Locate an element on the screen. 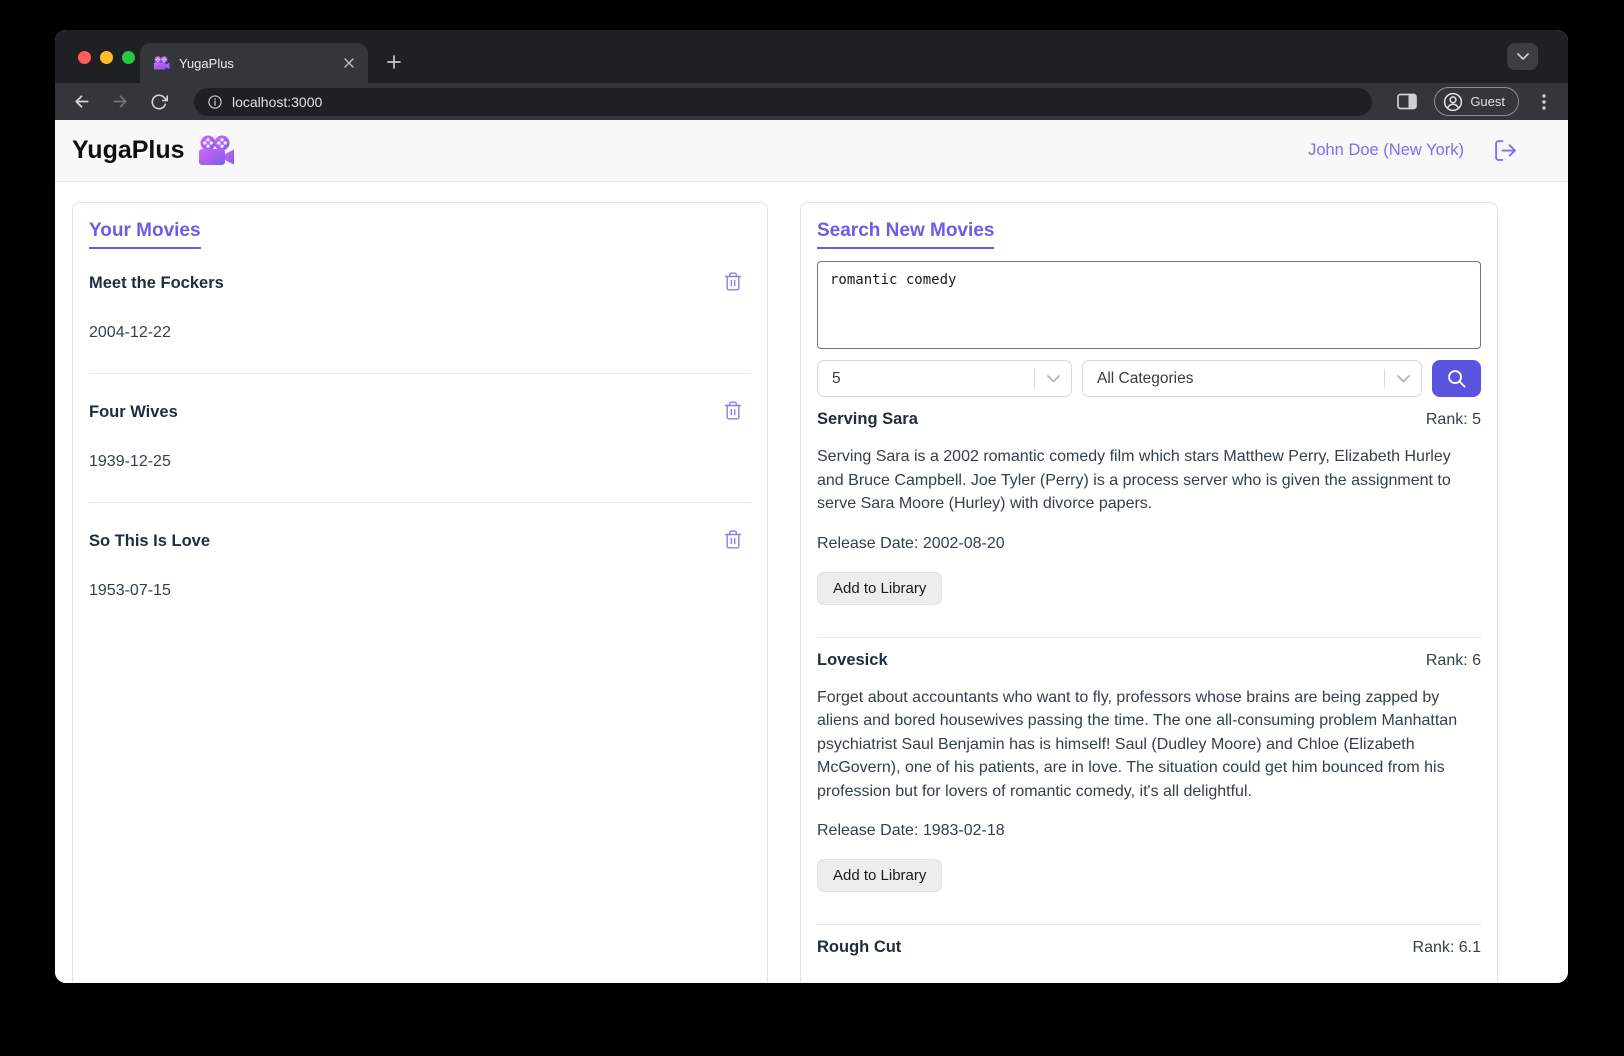 This screenshot has width=1624, height=1056. movie-title: Meet the Fockers is located at coordinates (156, 283).